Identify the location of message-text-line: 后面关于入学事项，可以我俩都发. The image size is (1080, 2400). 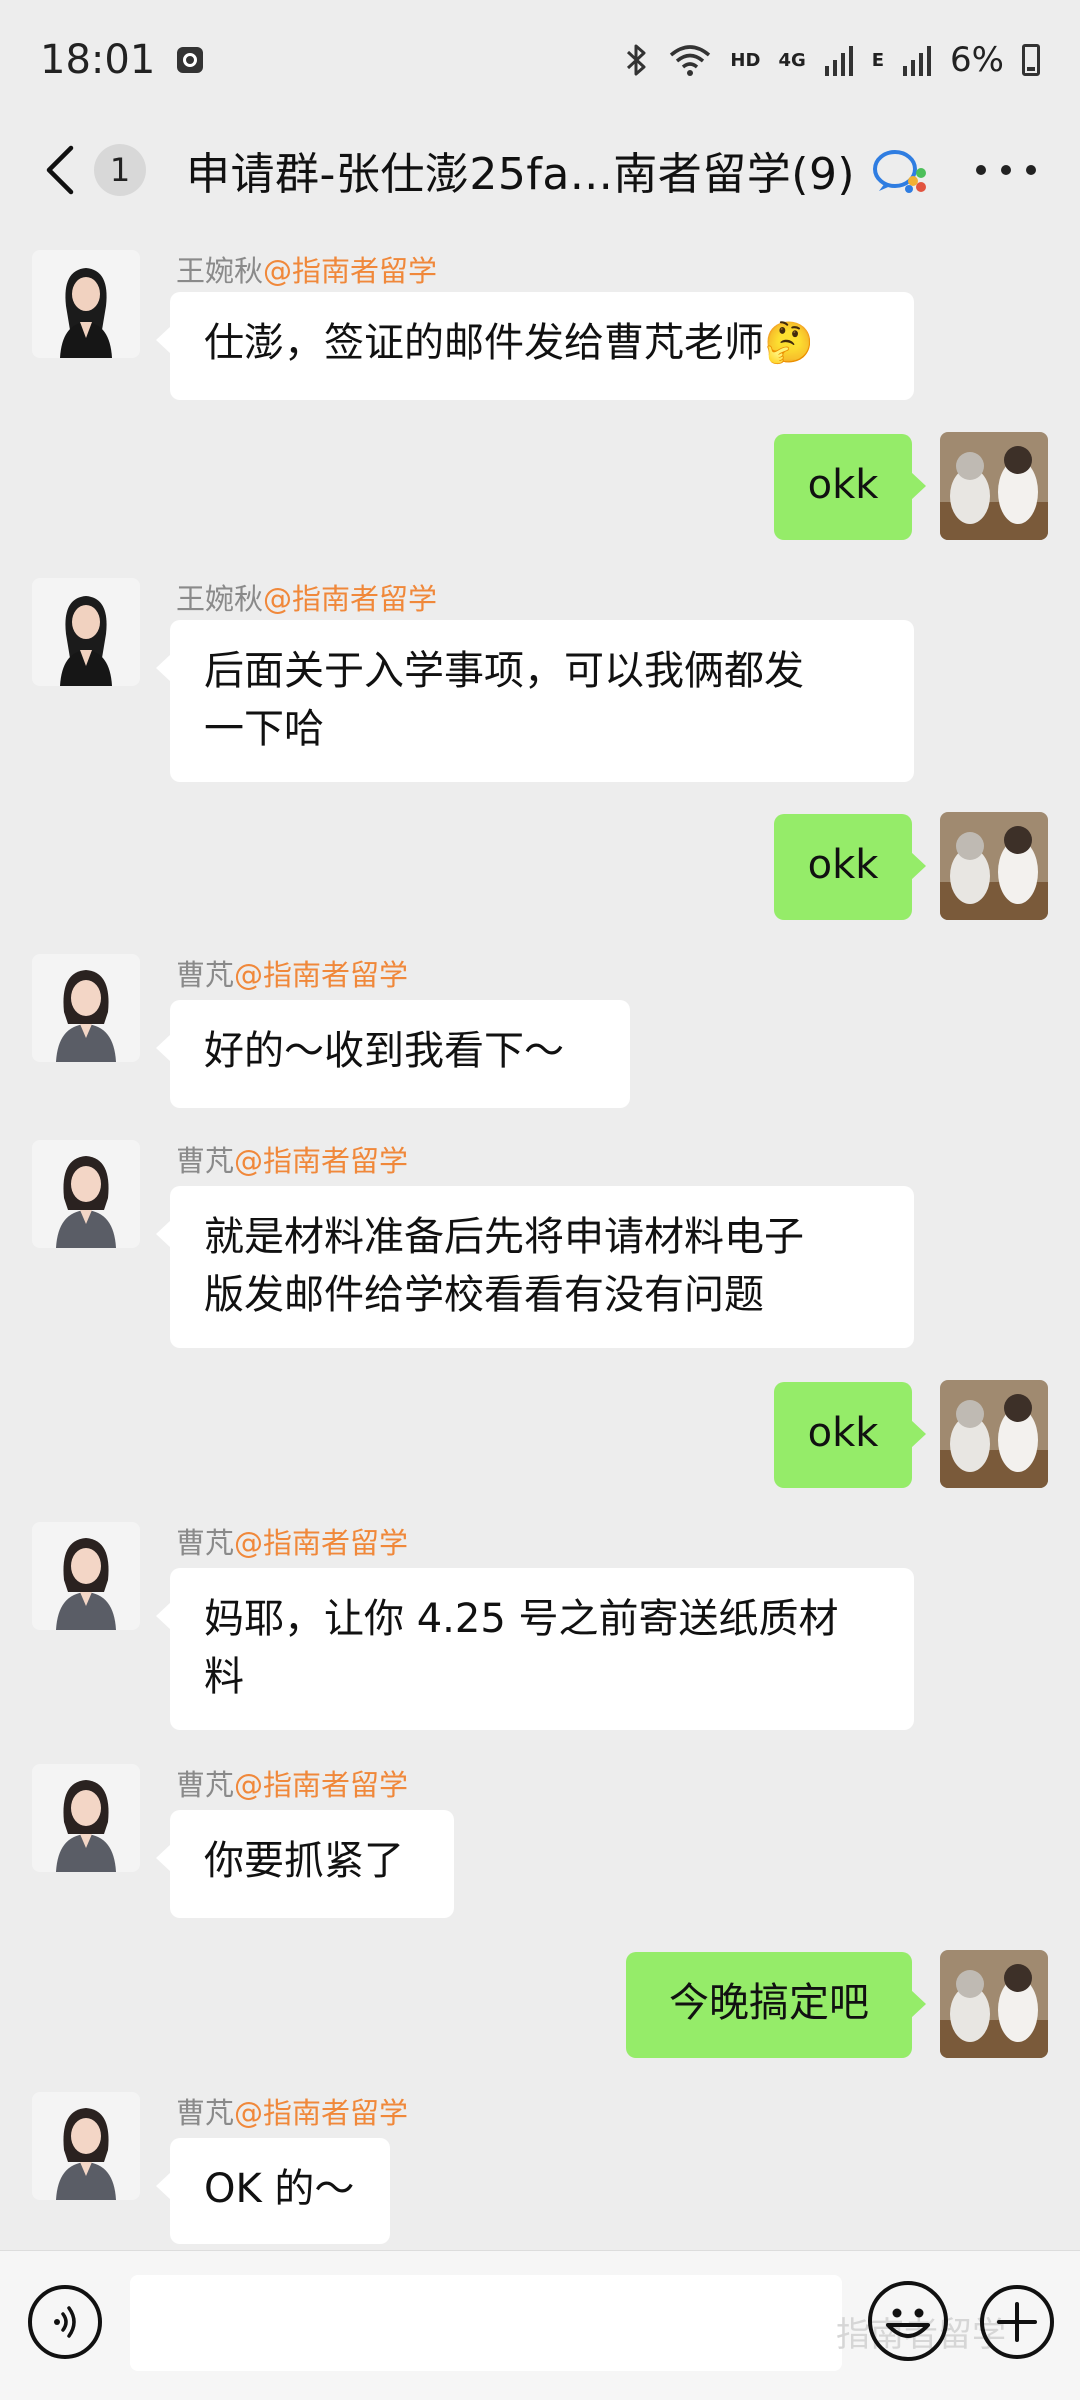
(504, 671).